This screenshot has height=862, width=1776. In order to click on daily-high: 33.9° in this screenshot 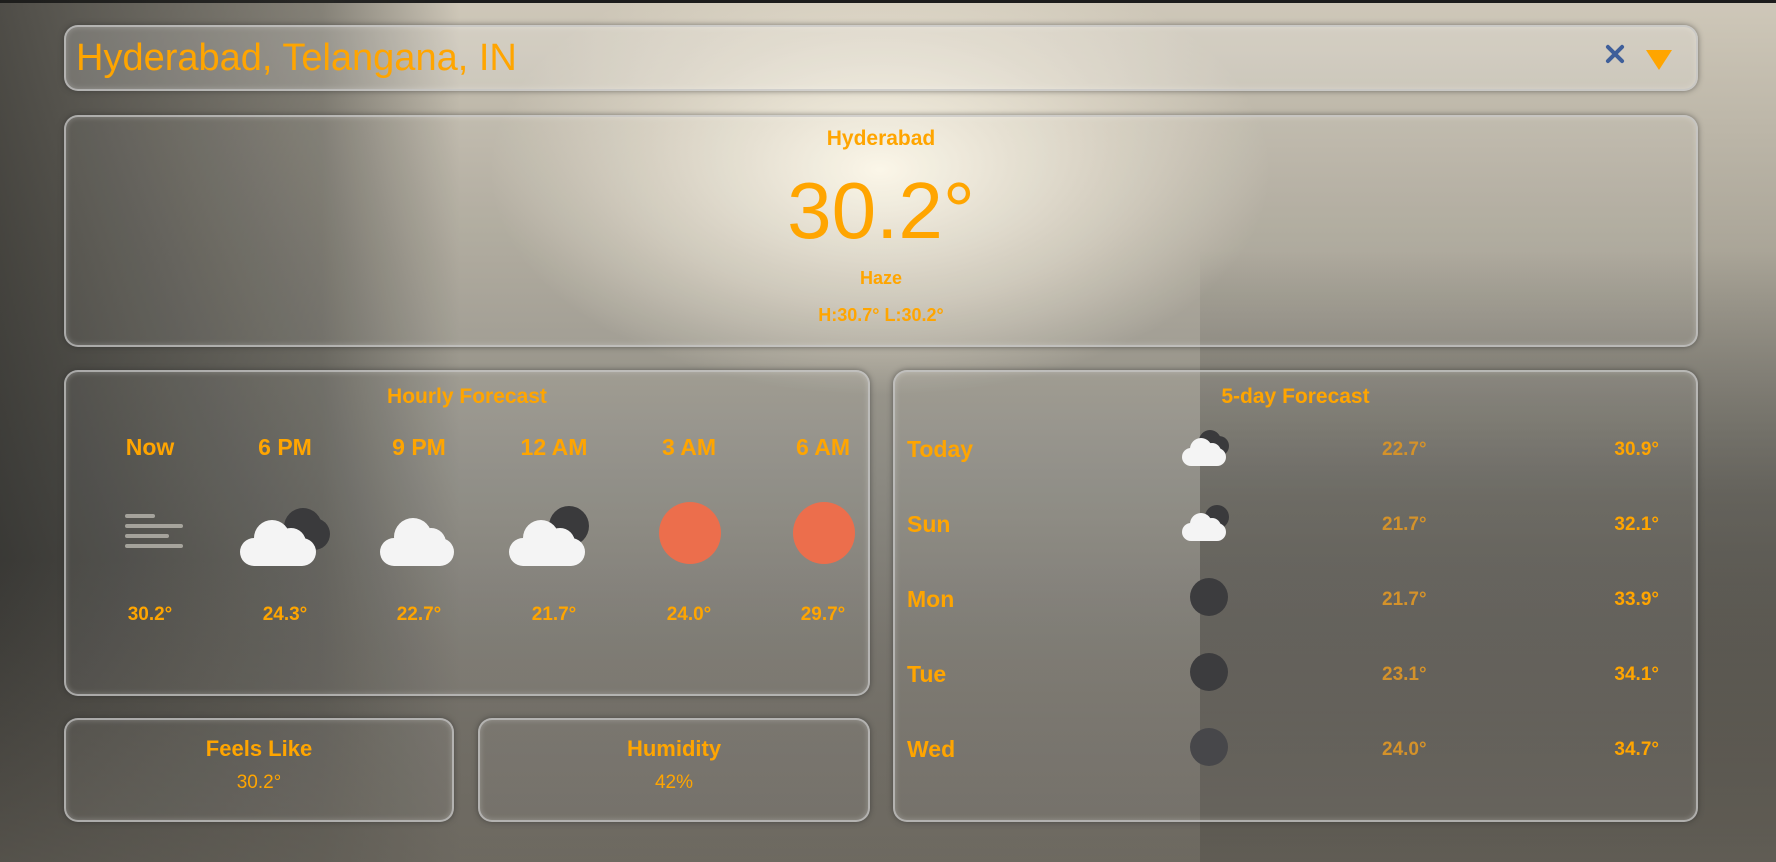, I will do `click(1636, 599)`.